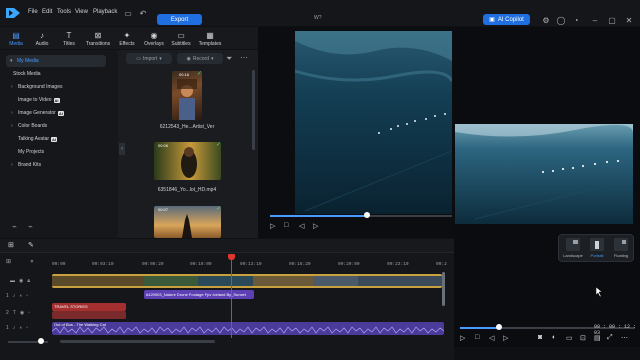 This screenshot has height=360, width=640. Describe the element at coordinates (499, 327) in the screenshot. I see `floating-progress-handle` at that location.